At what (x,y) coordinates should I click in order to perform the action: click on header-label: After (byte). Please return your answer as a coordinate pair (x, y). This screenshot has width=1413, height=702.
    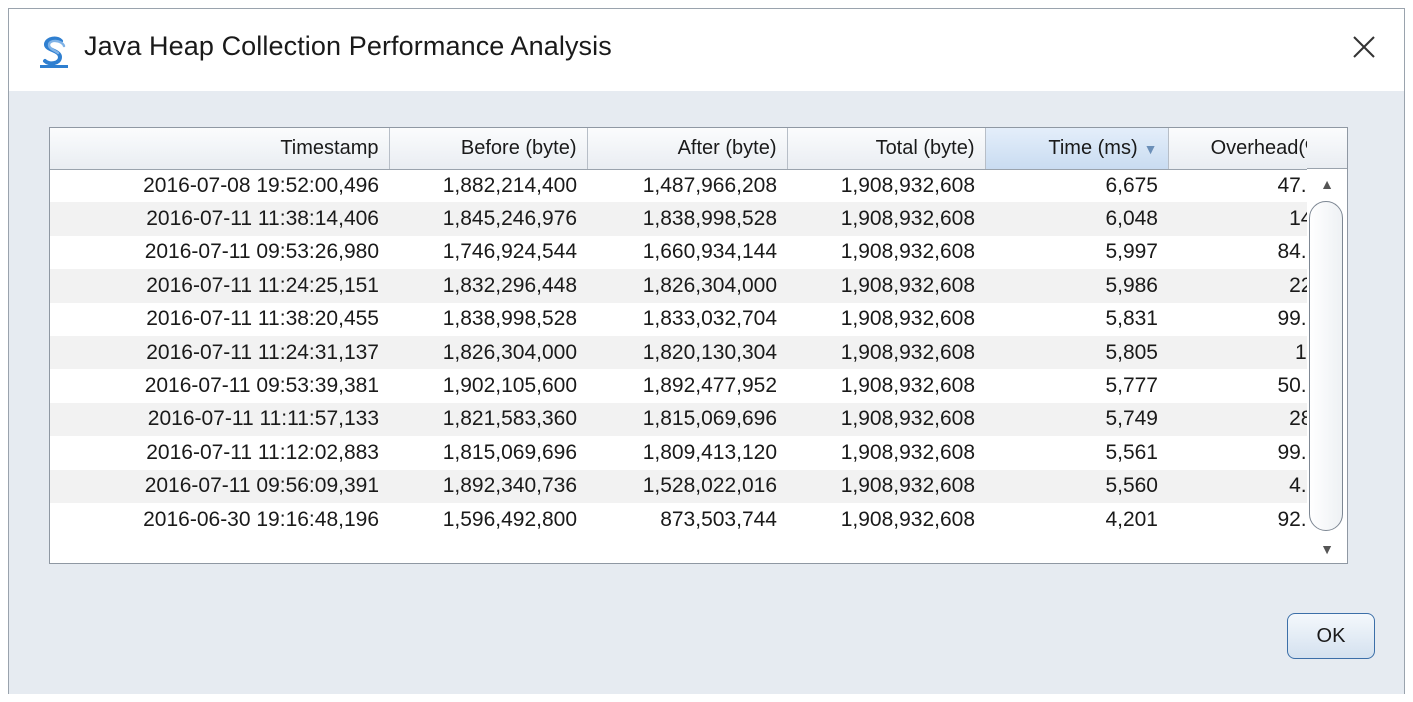
    Looking at the image, I should click on (727, 147).